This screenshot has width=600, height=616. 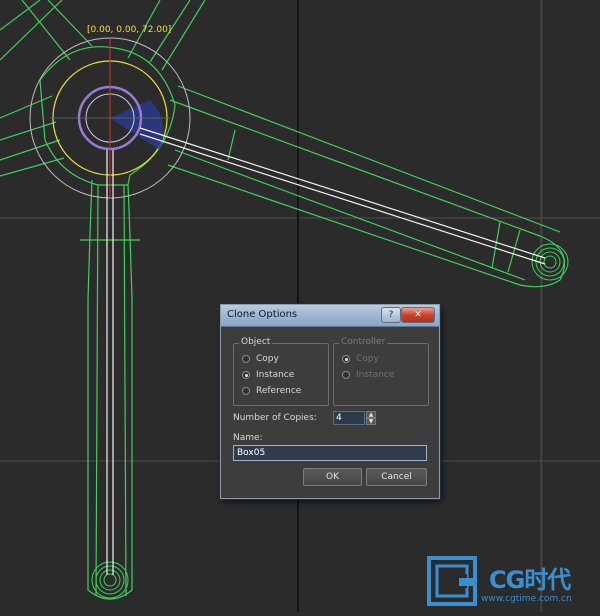 What do you see at coordinates (256, 342) in the screenshot?
I see `object-group-title: Object` at bounding box center [256, 342].